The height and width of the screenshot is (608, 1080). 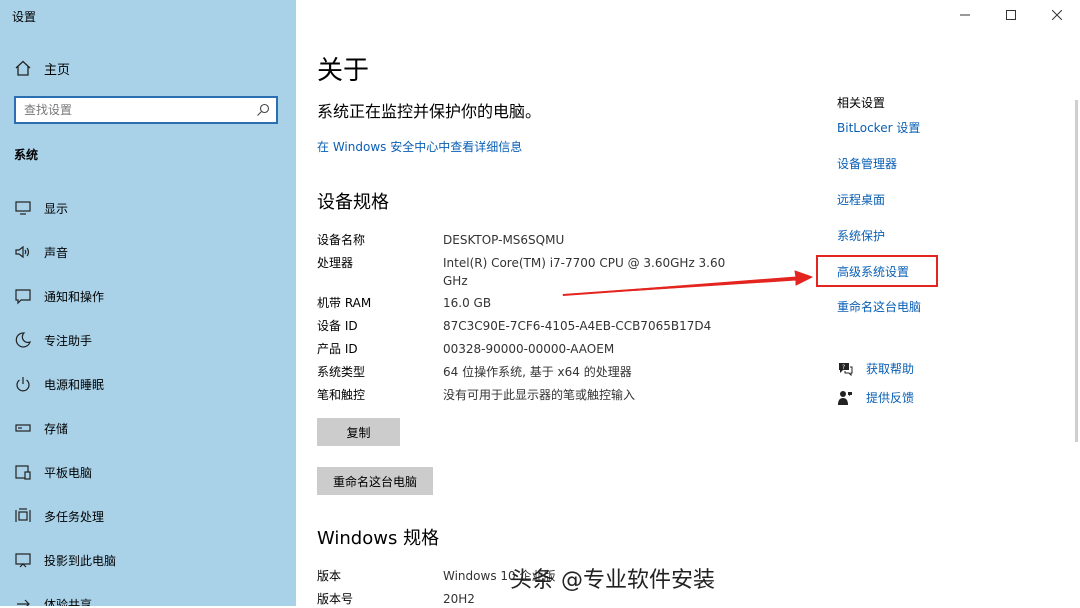 What do you see at coordinates (57, 70) in the screenshot?
I see `sidebar-home-label: 主页` at bounding box center [57, 70].